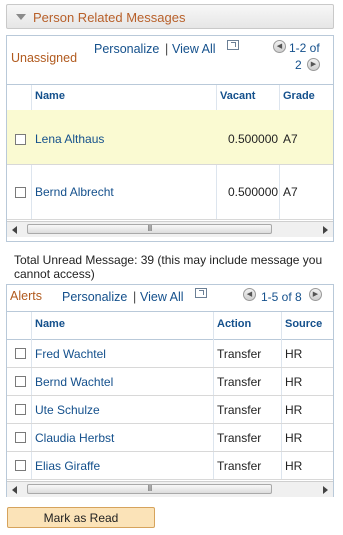 The height and width of the screenshot is (535, 343). Describe the element at coordinates (170, 325) in the screenshot. I see `alerts-header-row: Name Action Source` at that location.